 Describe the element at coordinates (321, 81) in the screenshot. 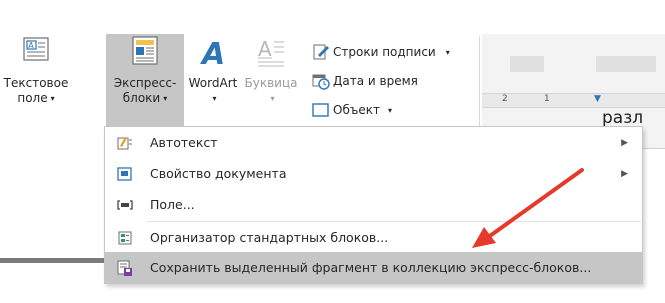

I see `calendar-clock-icon` at that location.